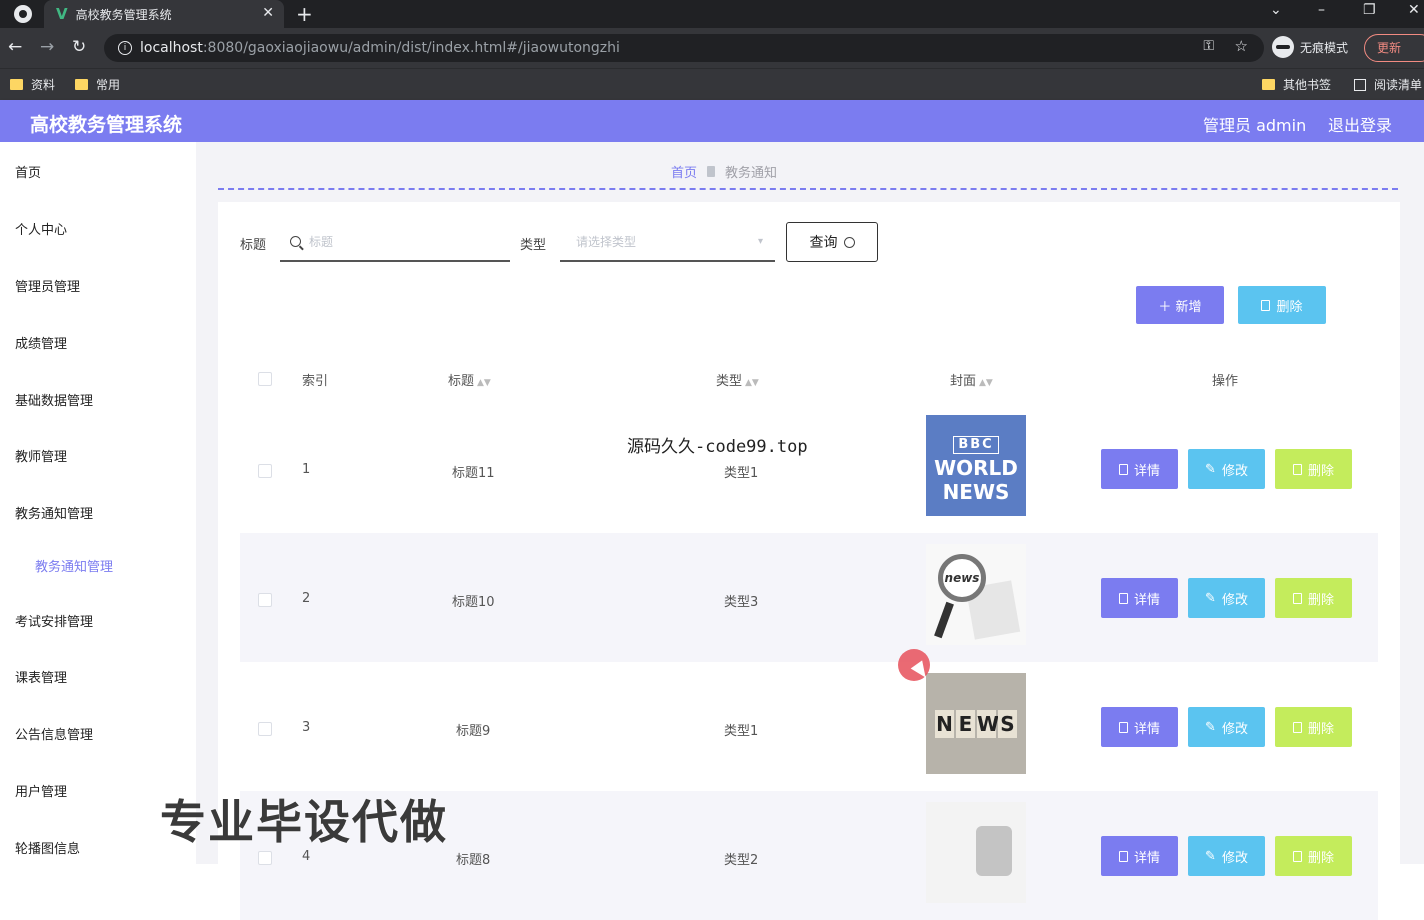 Image resolution: width=1424 pixels, height=920 pixels. I want to click on cell-type: 类型1, so click(741, 473).